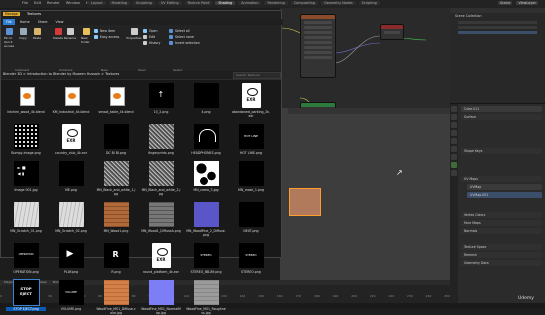 The height and width of the screenshot is (315, 545). I want to click on panel-texture-space: Texture Space, so click(501, 247).